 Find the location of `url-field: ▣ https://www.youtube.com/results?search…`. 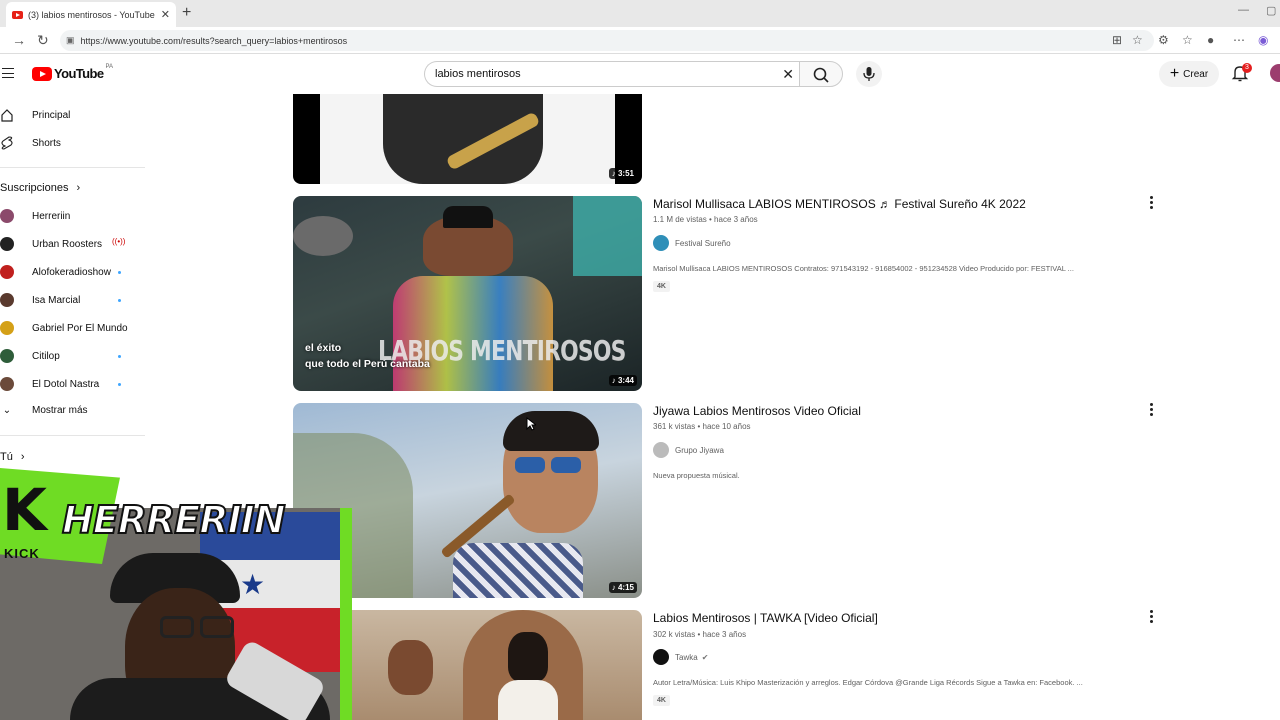

url-field: ▣ https://www.youtube.com/results?search… is located at coordinates (607, 40).